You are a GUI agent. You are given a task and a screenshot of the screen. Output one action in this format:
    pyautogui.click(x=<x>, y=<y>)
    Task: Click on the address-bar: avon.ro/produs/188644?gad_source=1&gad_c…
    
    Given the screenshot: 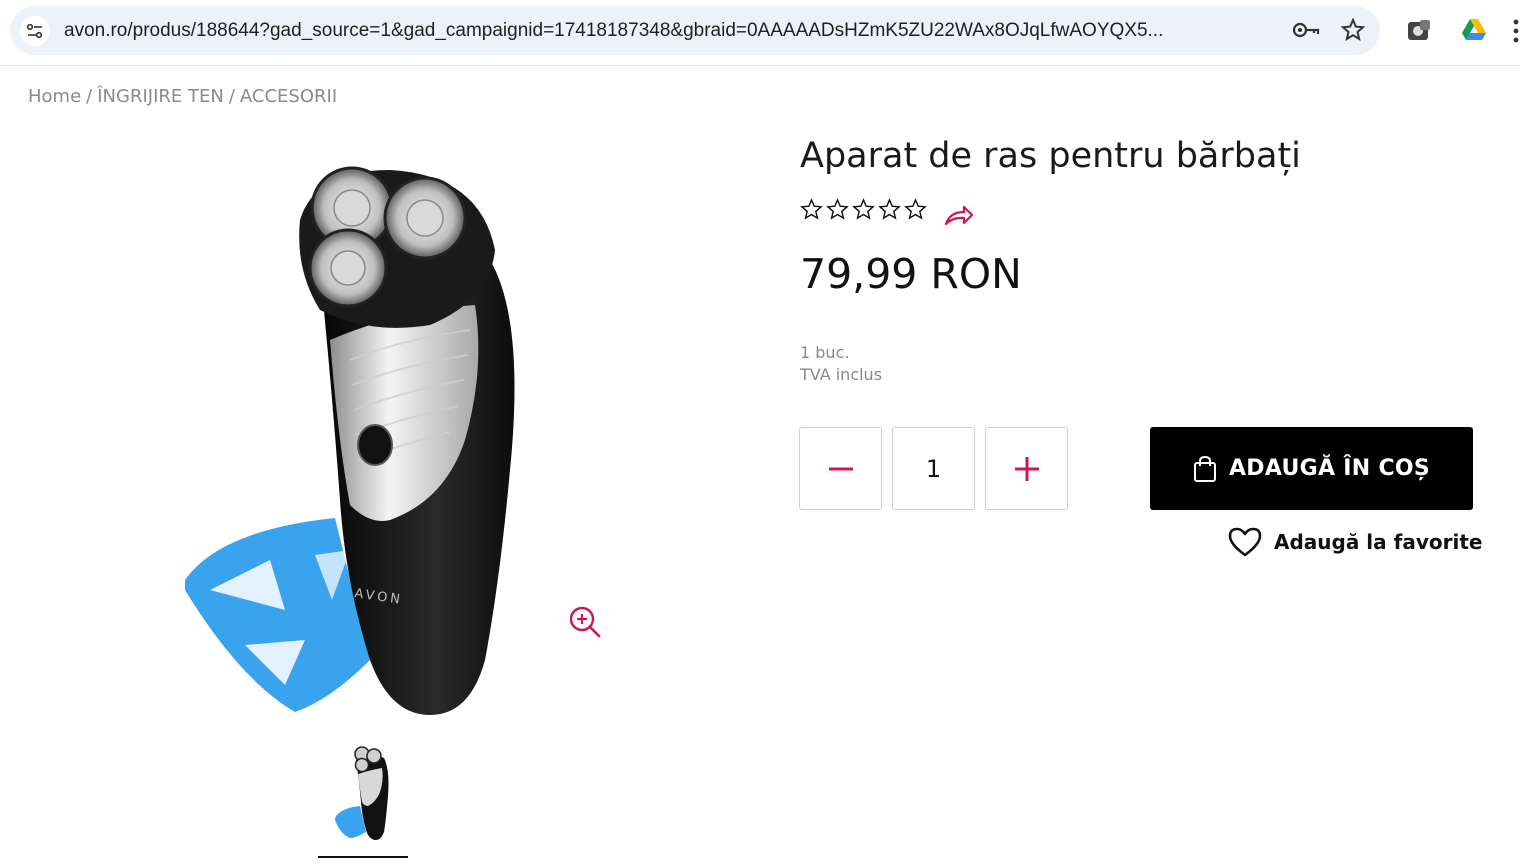 What is the action you would take?
    pyautogui.click(x=695, y=30)
    